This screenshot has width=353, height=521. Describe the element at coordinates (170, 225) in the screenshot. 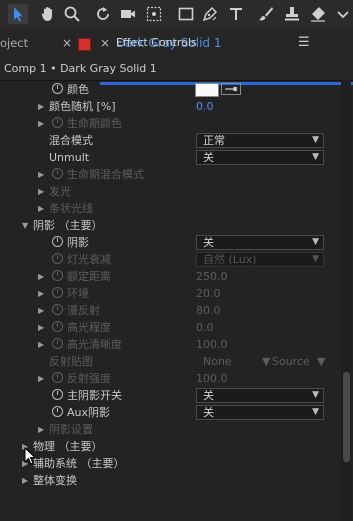

I see `property-group-shadow: ▼ 阴影 （主要）` at that location.